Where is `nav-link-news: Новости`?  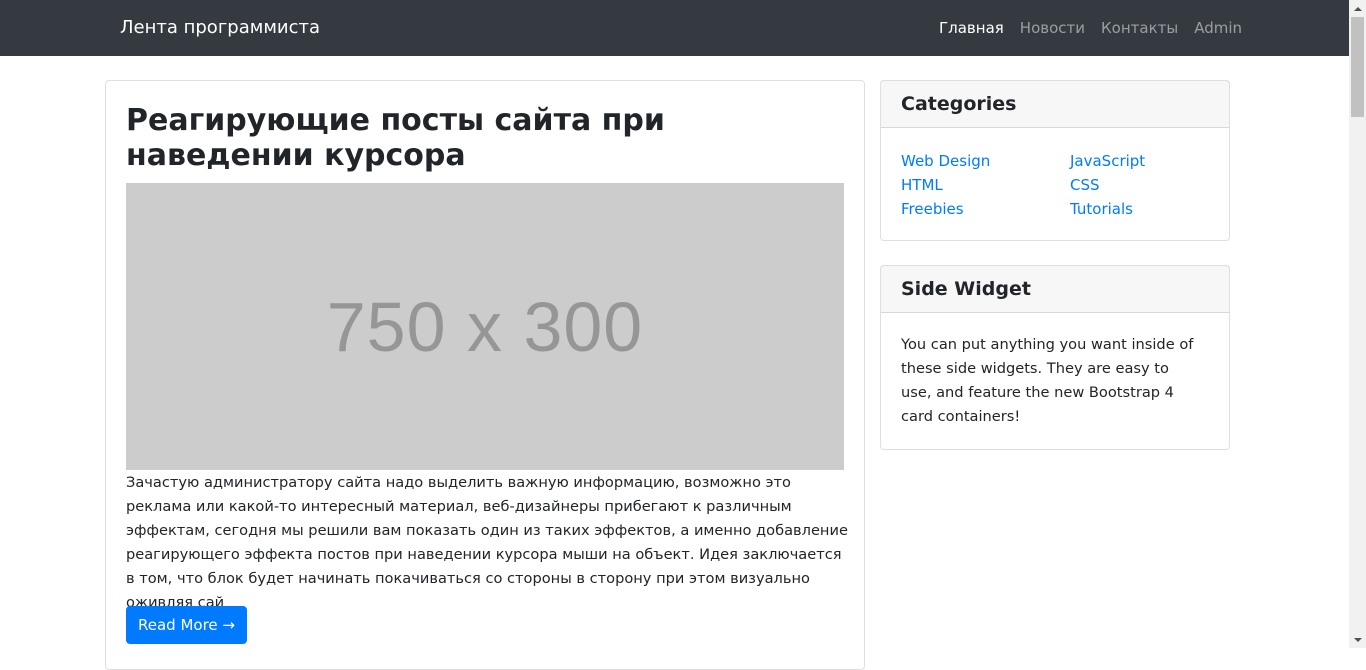 nav-link-news: Новости is located at coordinates (1052, 28).